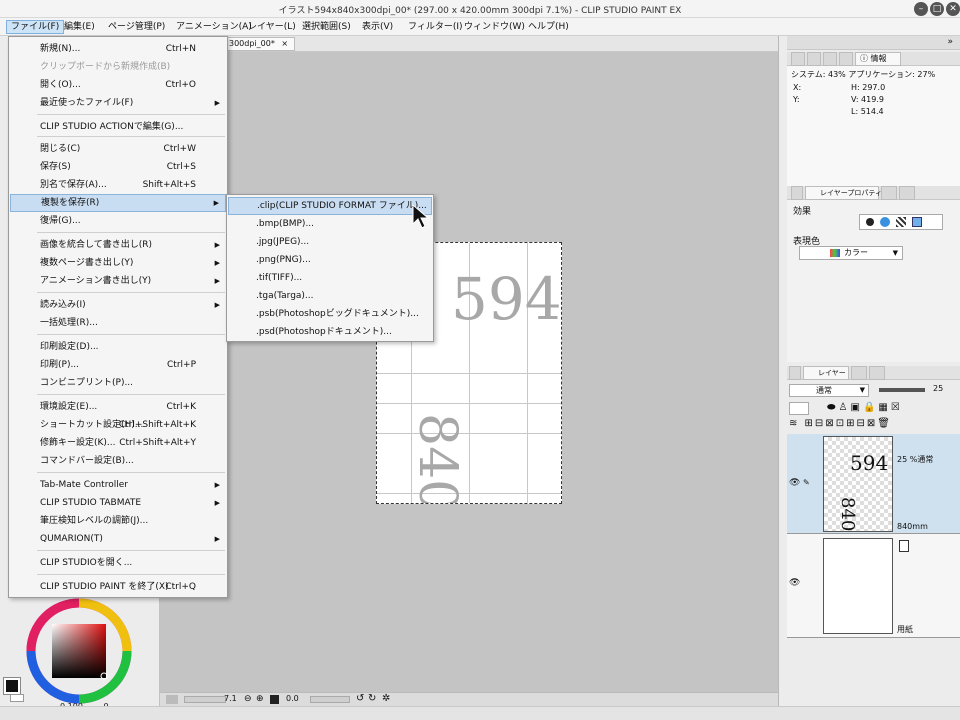 This screenshot has height=720, width=960. What do you see at coordinates (795, 373) in the screenshot?
I see `tab-layer-search` at bounding box center [795, 373].